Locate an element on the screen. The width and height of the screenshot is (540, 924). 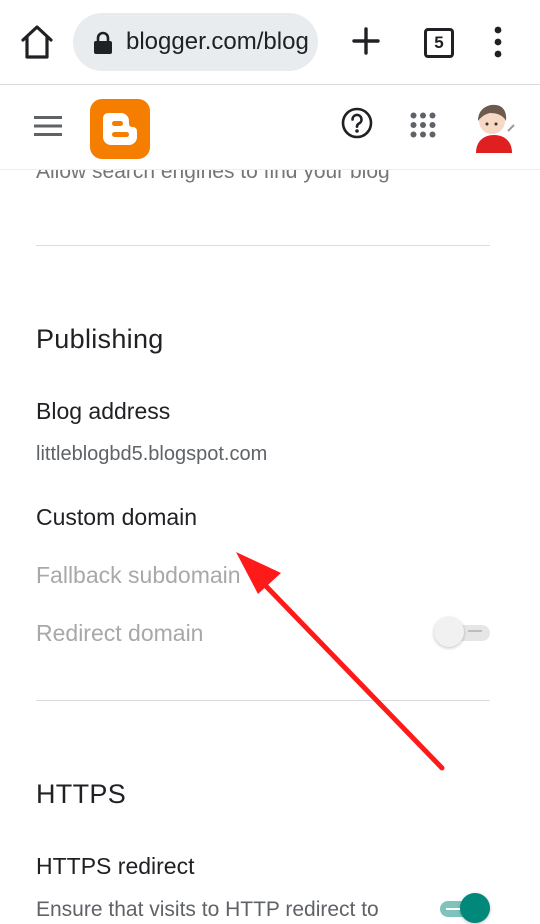
blog-address-setting: Blog address is located at coordinates (103, 411).